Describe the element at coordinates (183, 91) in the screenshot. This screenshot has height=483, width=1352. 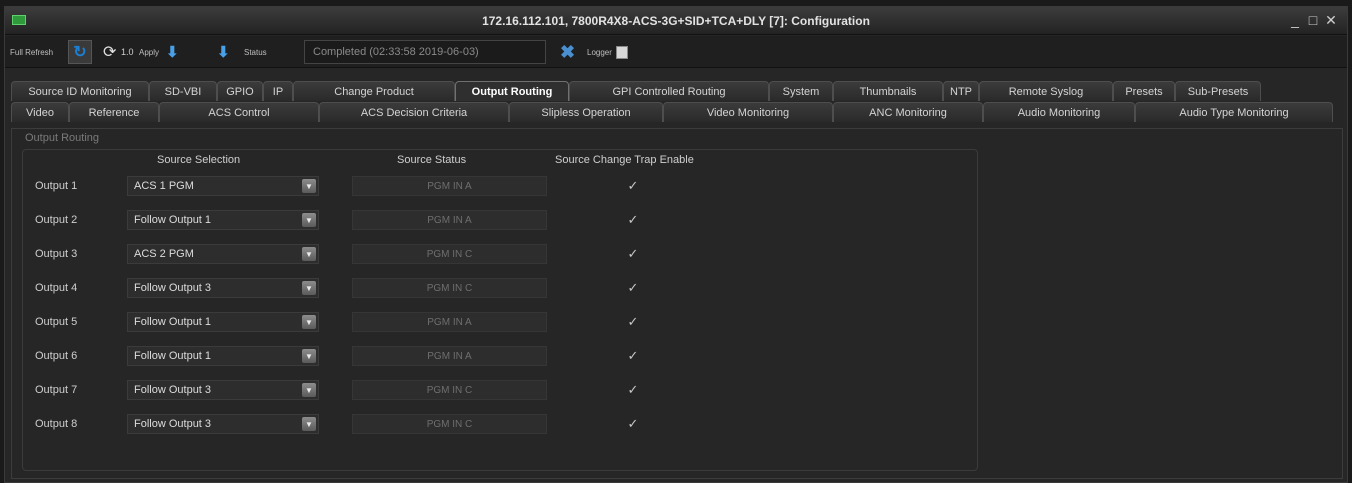
I see `tab-sd-vbi: SD-VBI` at that location.